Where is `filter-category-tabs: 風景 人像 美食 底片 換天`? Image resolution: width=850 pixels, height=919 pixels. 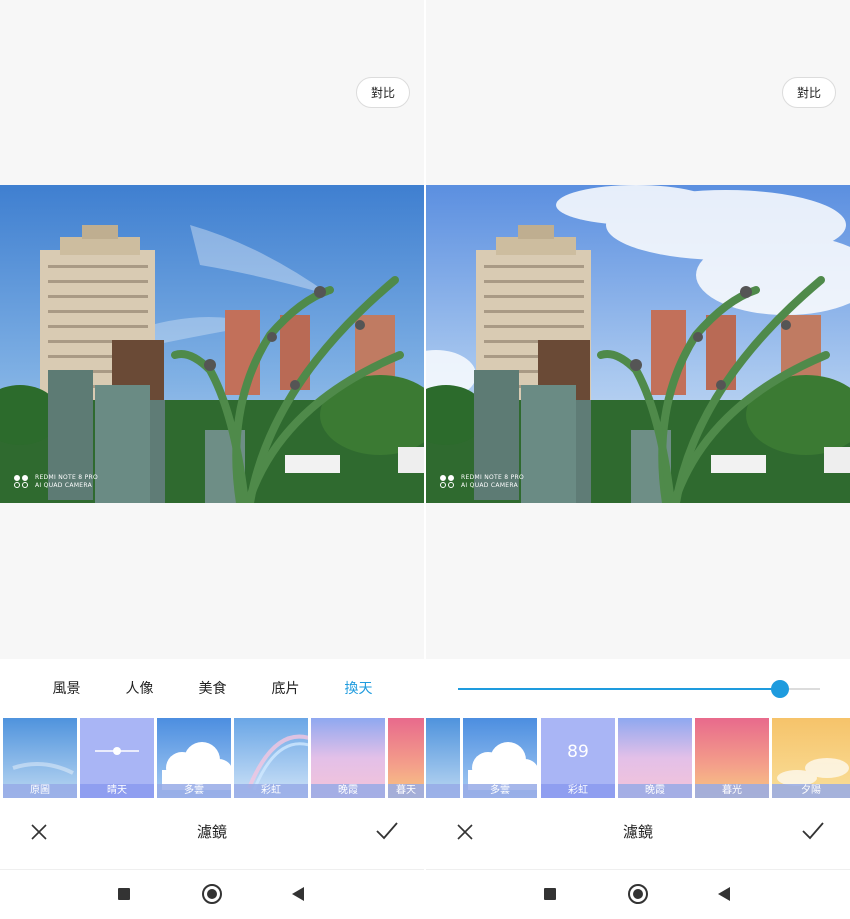 filter-category-tabs: 風景 人像 美食 底片 換天 is located at coordinates (212, 689).